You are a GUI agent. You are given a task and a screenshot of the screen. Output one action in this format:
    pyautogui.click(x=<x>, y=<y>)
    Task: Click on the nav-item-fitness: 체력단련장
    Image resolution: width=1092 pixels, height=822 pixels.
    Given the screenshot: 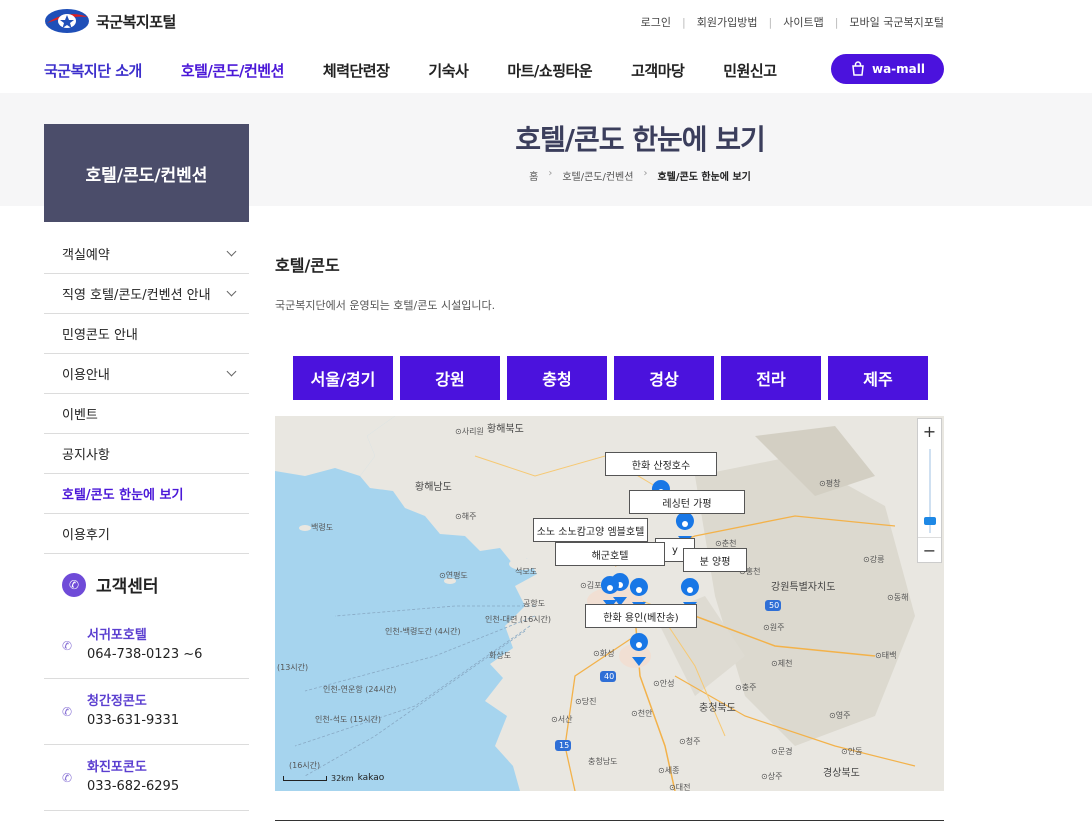 What is the action you would take?
    pyautogui.click(x=356, y=77)
    